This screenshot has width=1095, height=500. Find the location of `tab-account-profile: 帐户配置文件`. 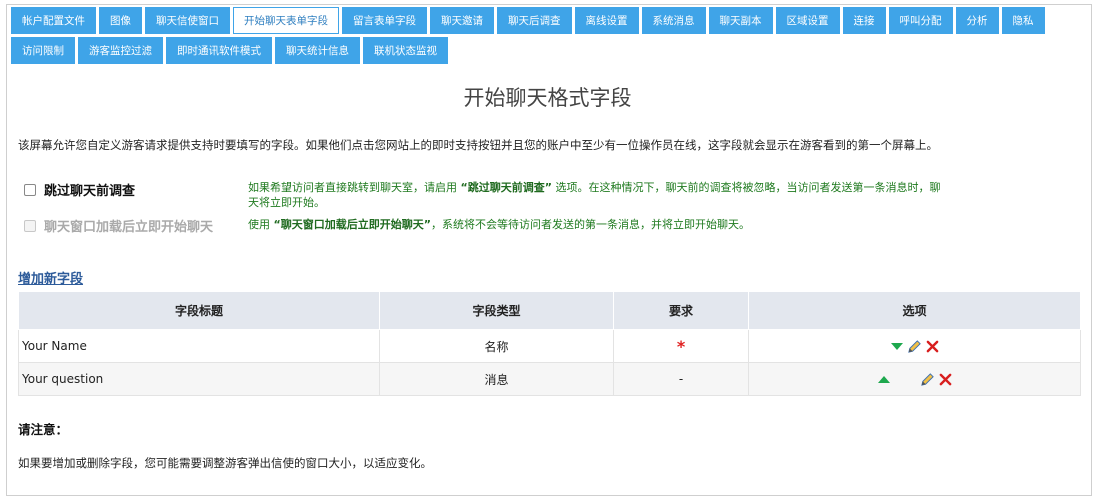

tab-account-profile: 帐户配置文件 is located at coordinates (53, 20).